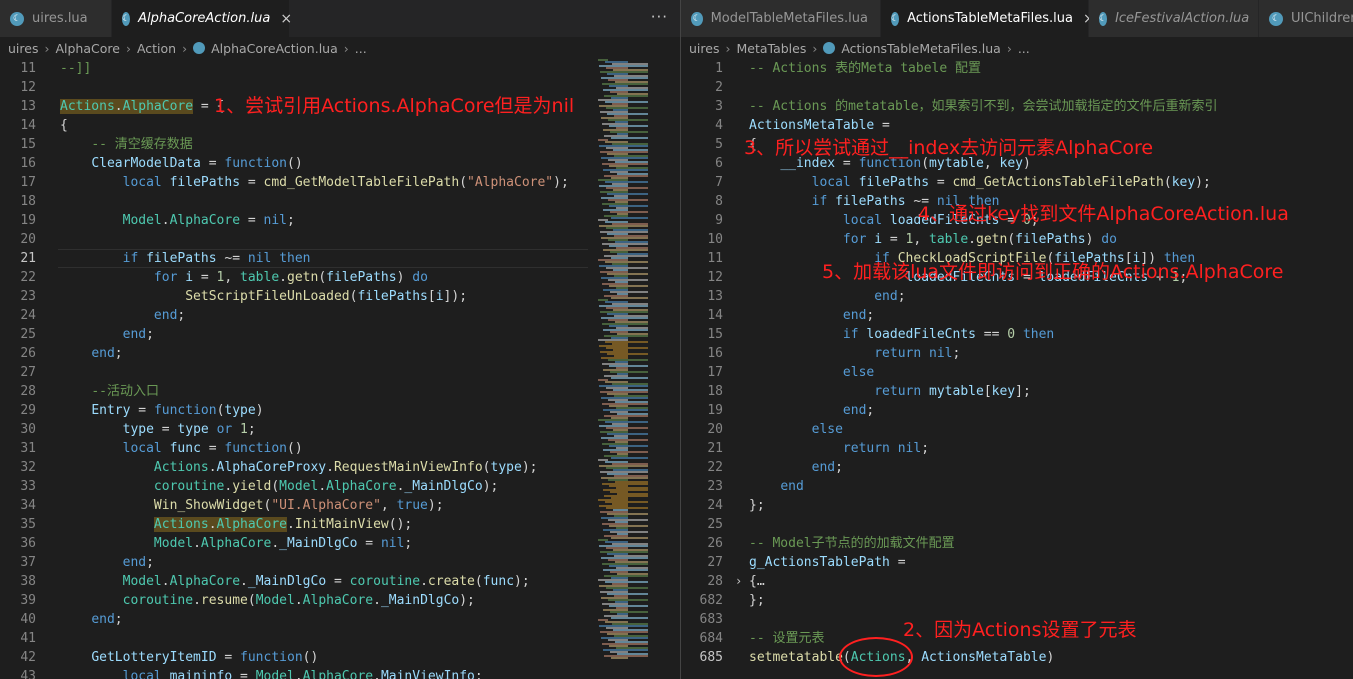 This screenshot has width=1353, height=679. I want to click on tab-modeltablemetafiles: ☾ ModelTableMetaFiles.lua, so click(781, 18).